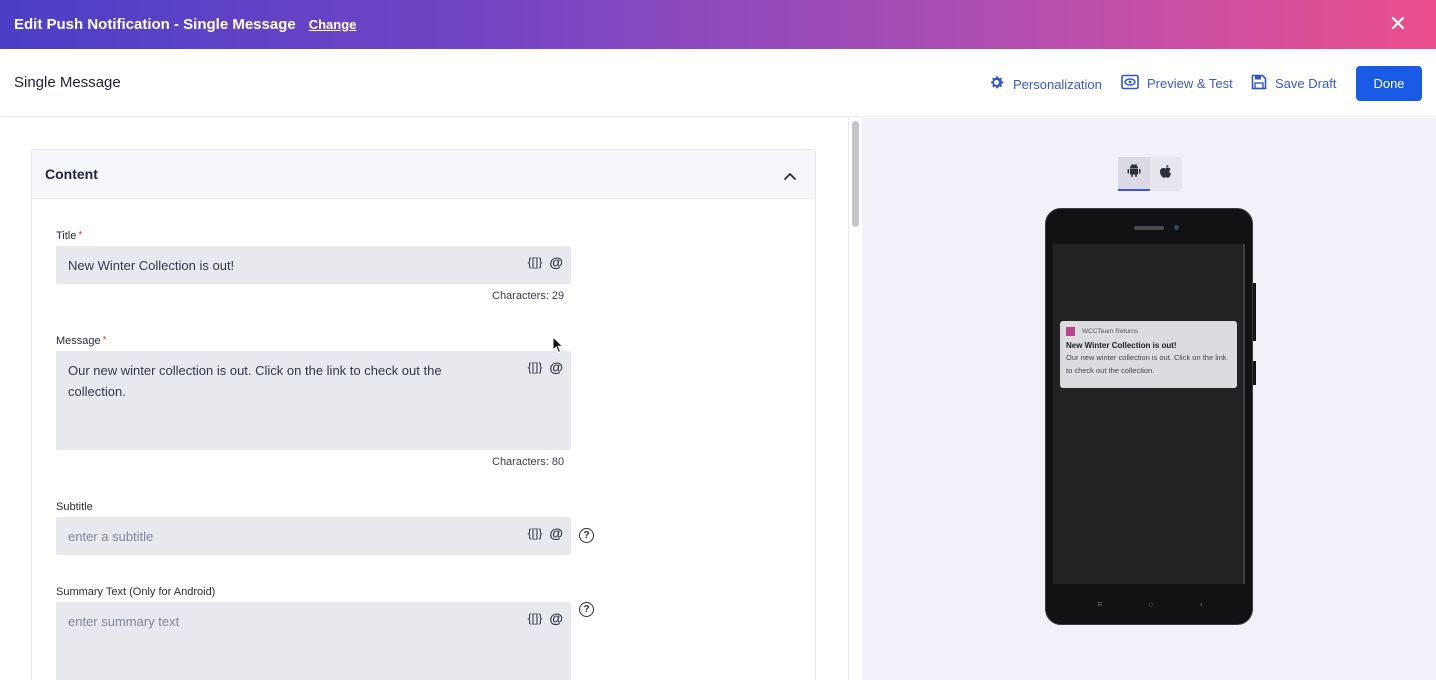 The image size is (1436, 680). I want to click on title-value: New Winter Collection is out!, so click(151, 265).